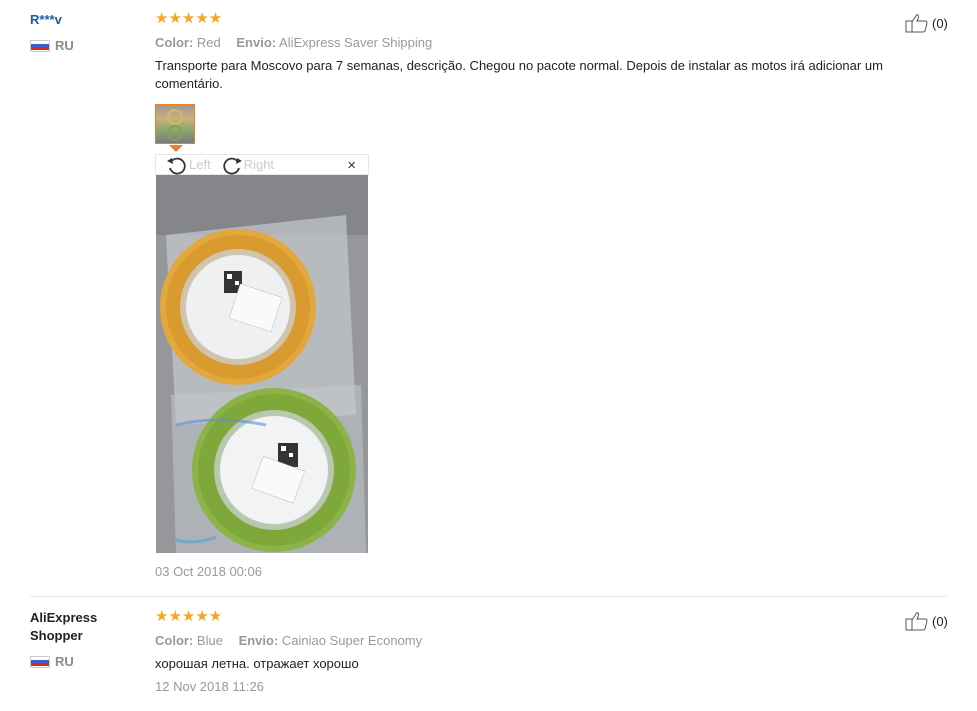 The image size is (977, 711). Describe the element at coordinates (351, 165) in the screenshot. I see `close-viewer-icon: ×` at that location.